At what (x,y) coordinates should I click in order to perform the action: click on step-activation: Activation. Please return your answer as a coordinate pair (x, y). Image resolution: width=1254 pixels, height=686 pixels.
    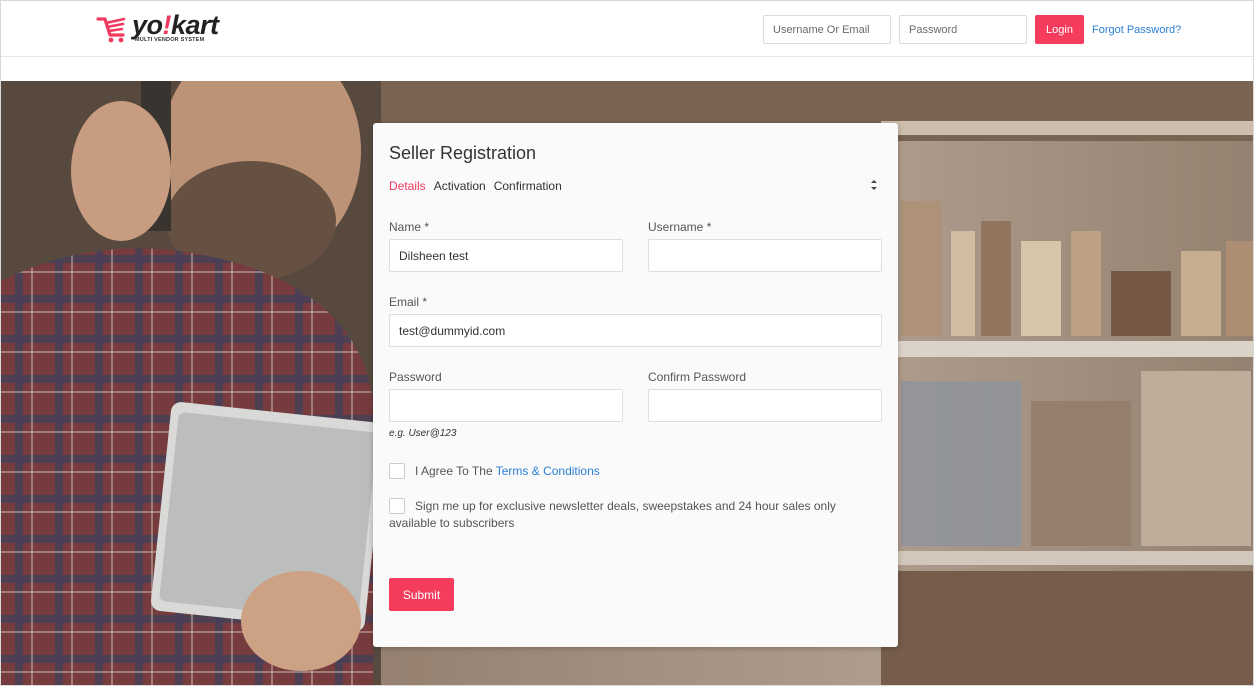
    Looking at the image, I should click on (460, 186).